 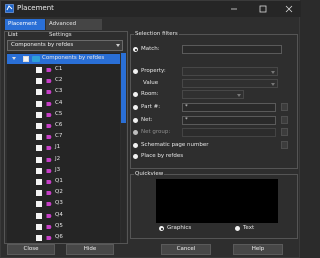 What do you see at coordinates (59, 80) in the screenshot?
I see `tree-item-label: C2` at bounding box center [59, 80].